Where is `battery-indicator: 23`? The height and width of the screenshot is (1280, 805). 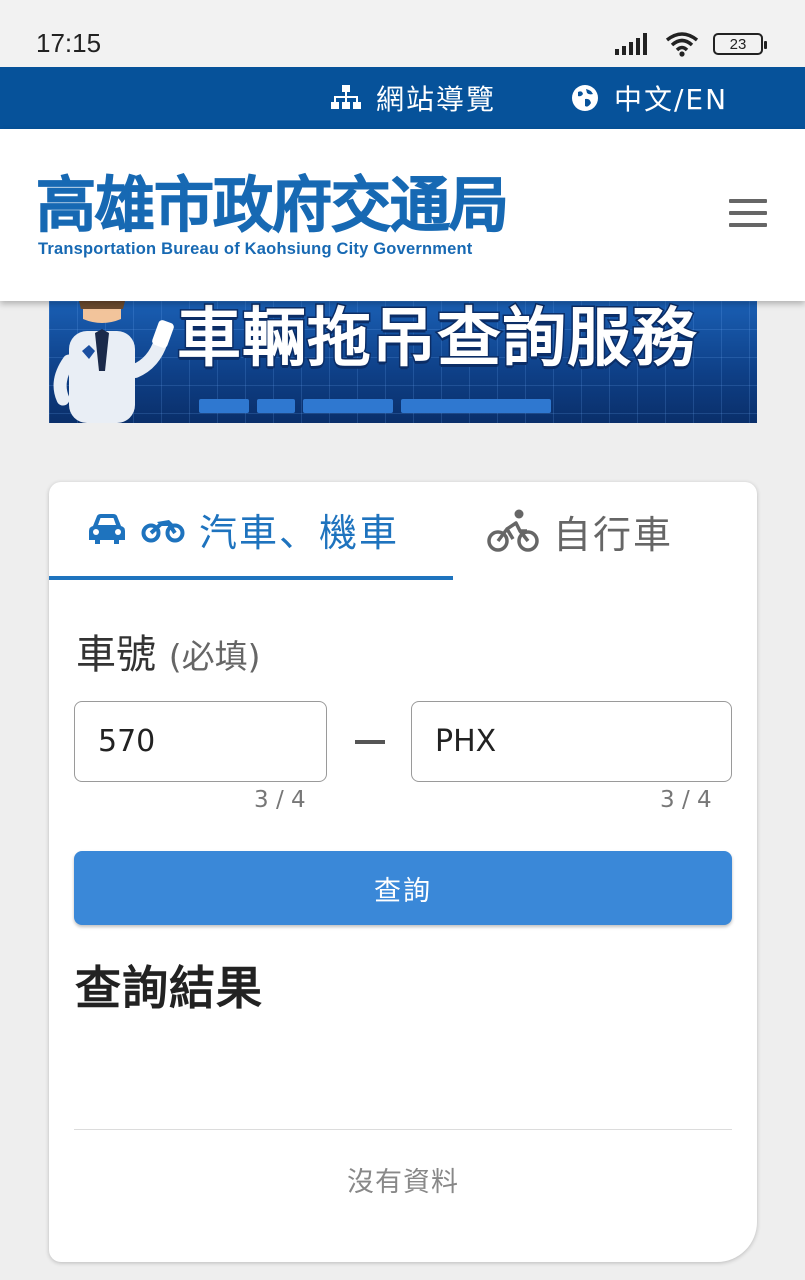
battery-indicator: 23 is located at coordinates (740, 44).